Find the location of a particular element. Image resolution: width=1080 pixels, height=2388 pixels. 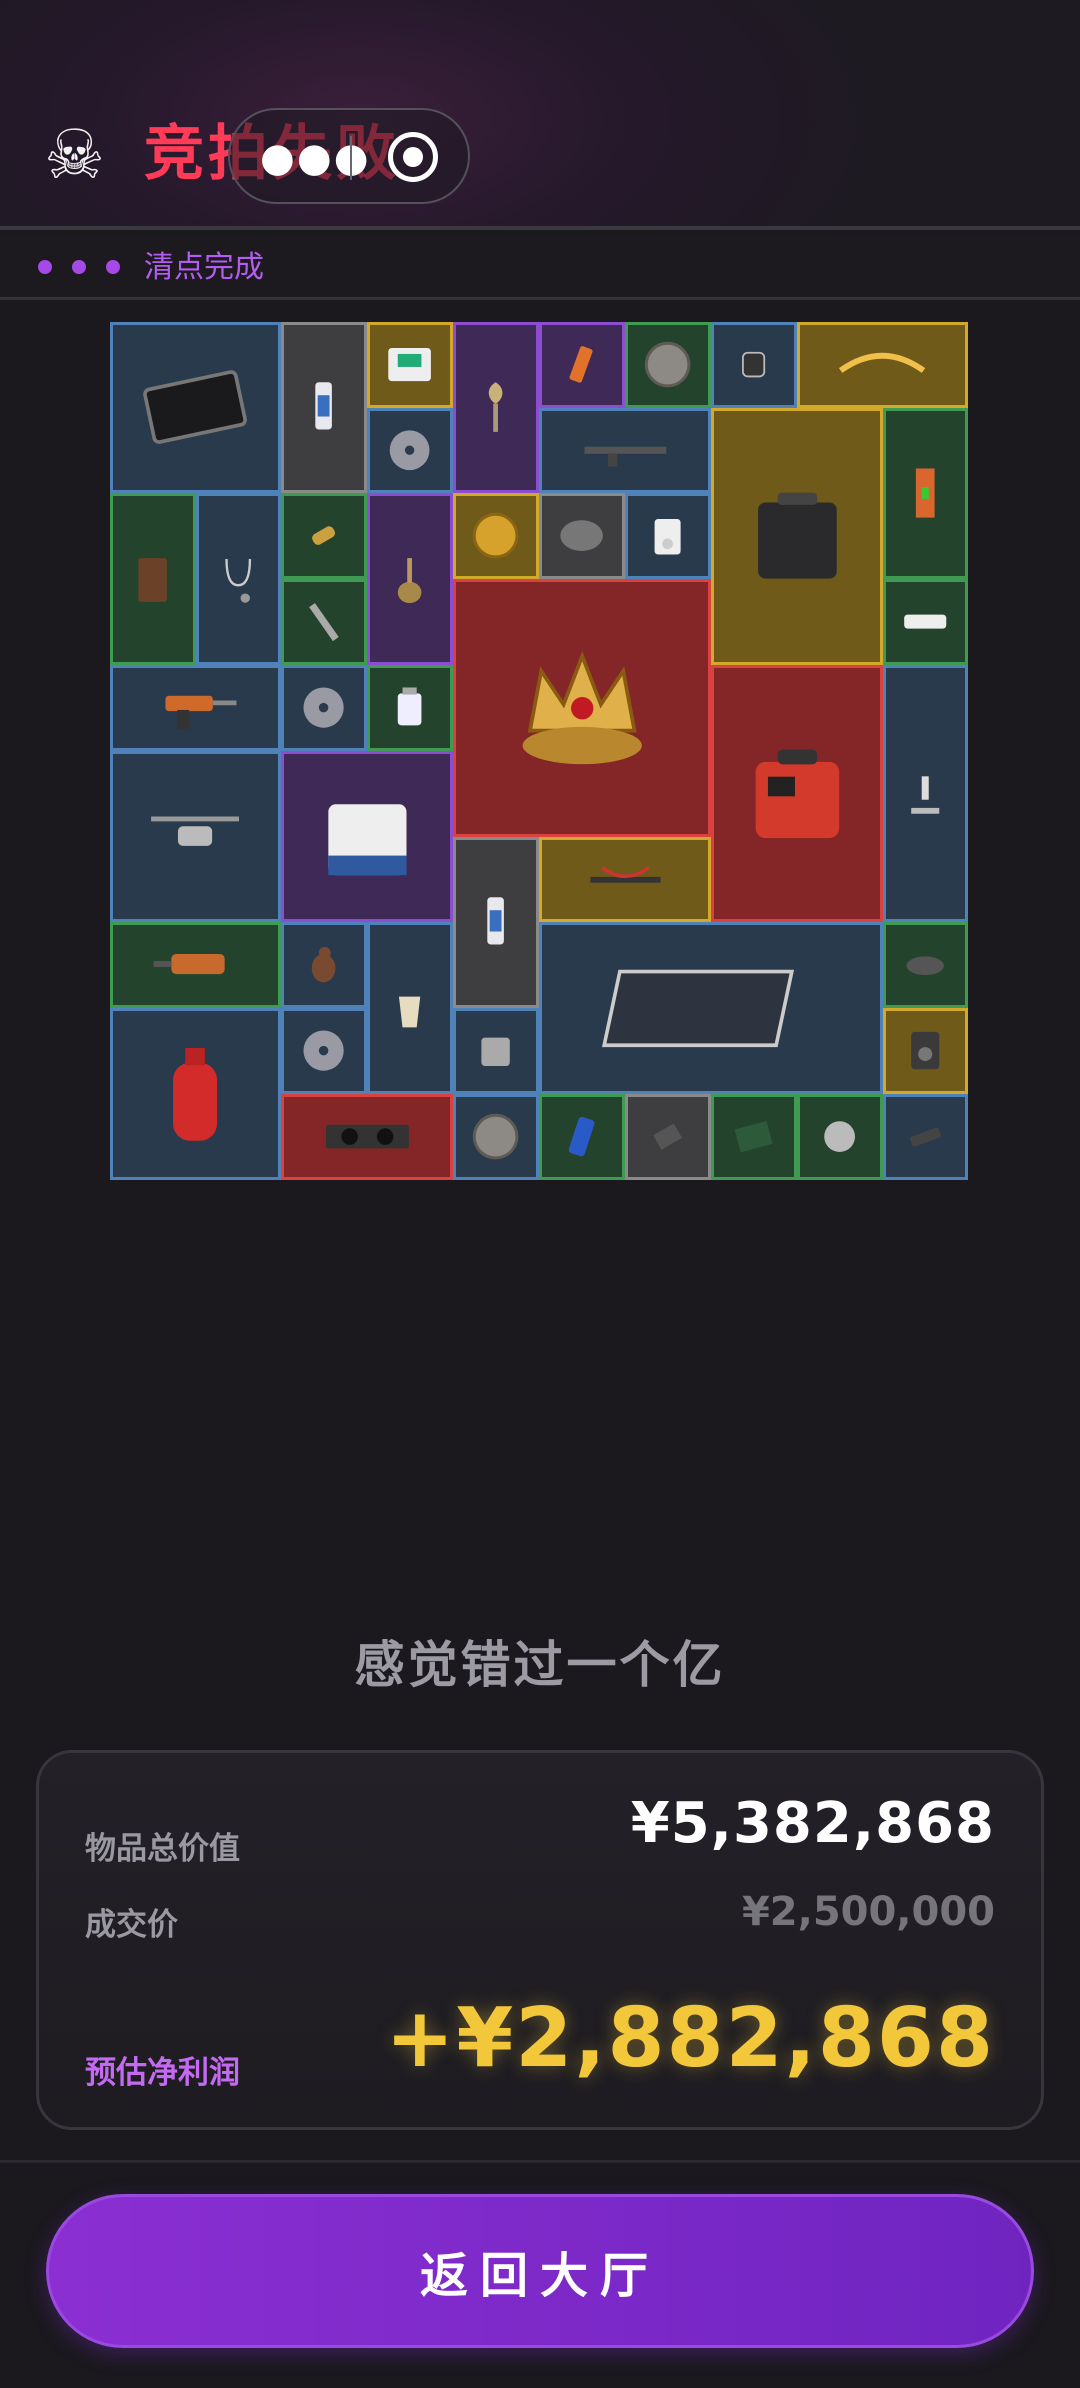

smart-panel-icon is located at coordinates (410, 365).